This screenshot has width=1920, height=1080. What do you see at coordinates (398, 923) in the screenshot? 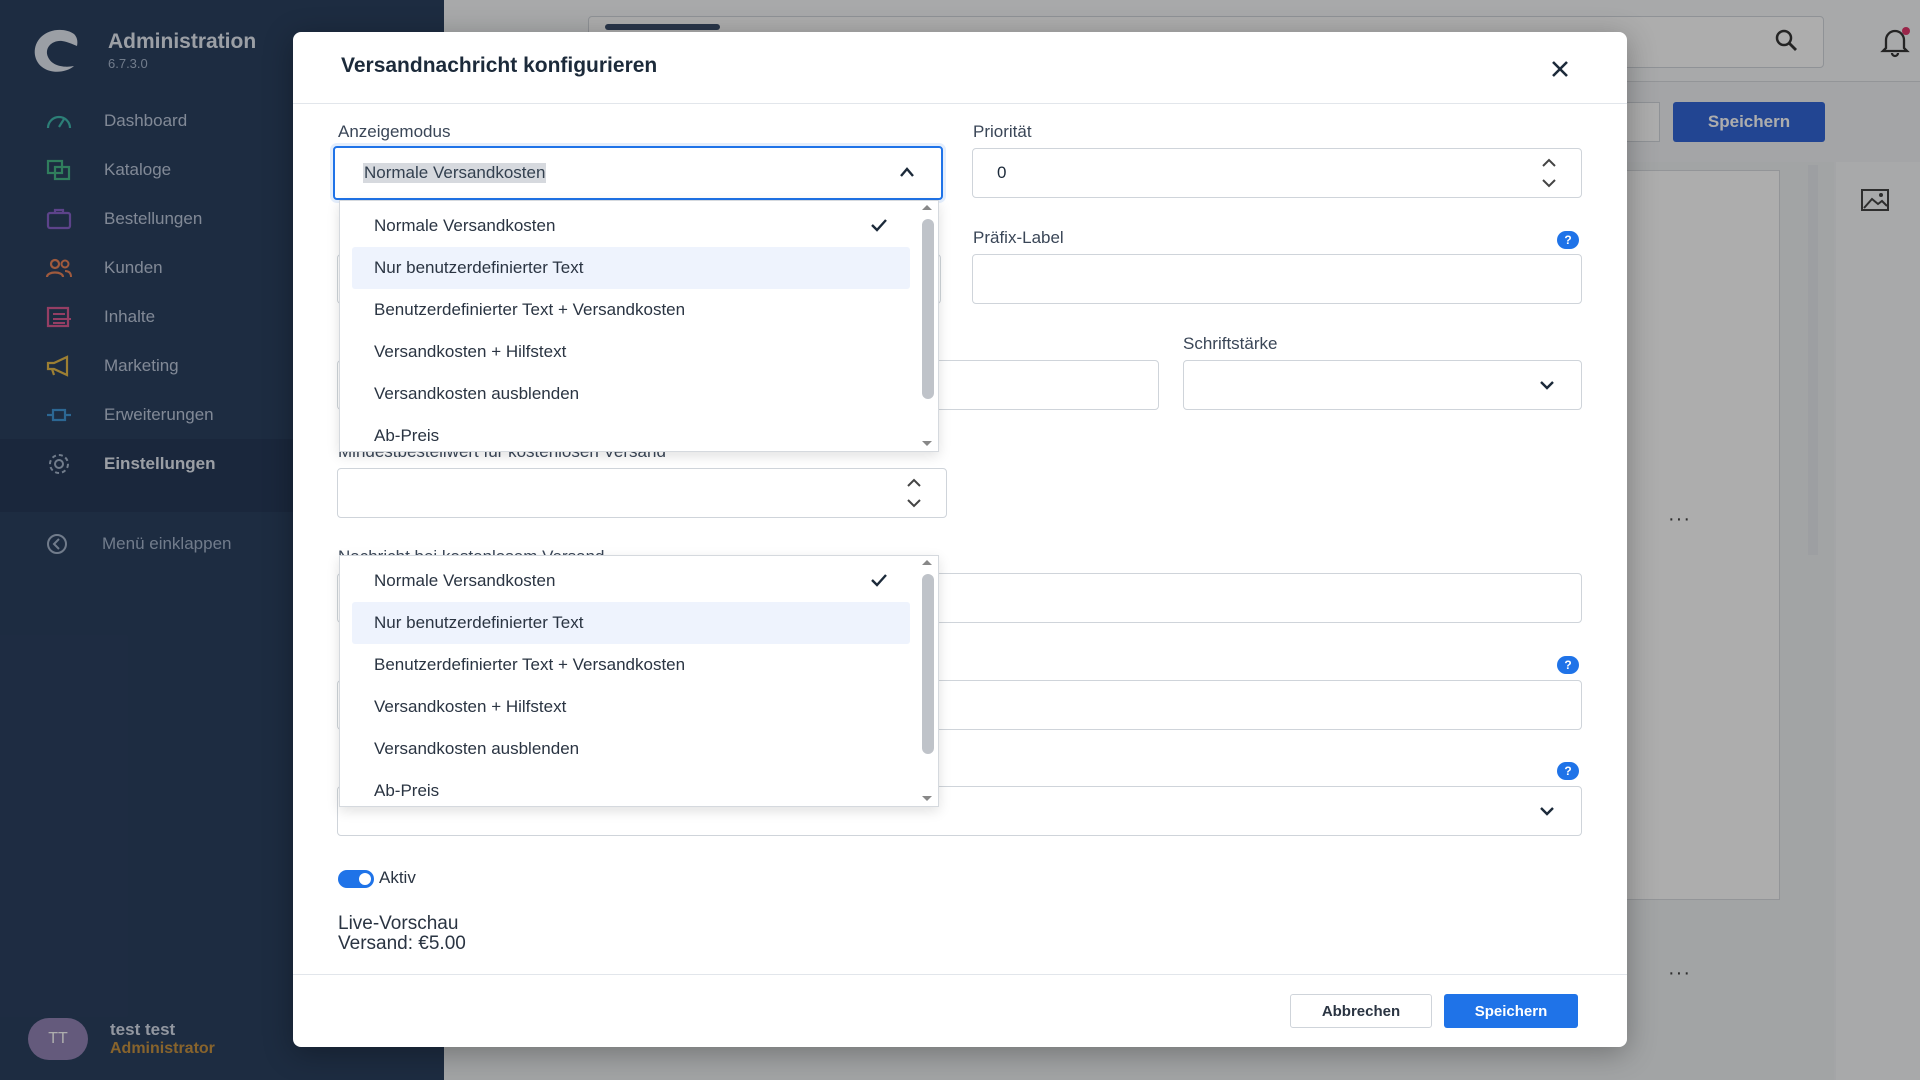
I see `live-preview-title: Live-Vorschau` at bounding box center [398, 923].